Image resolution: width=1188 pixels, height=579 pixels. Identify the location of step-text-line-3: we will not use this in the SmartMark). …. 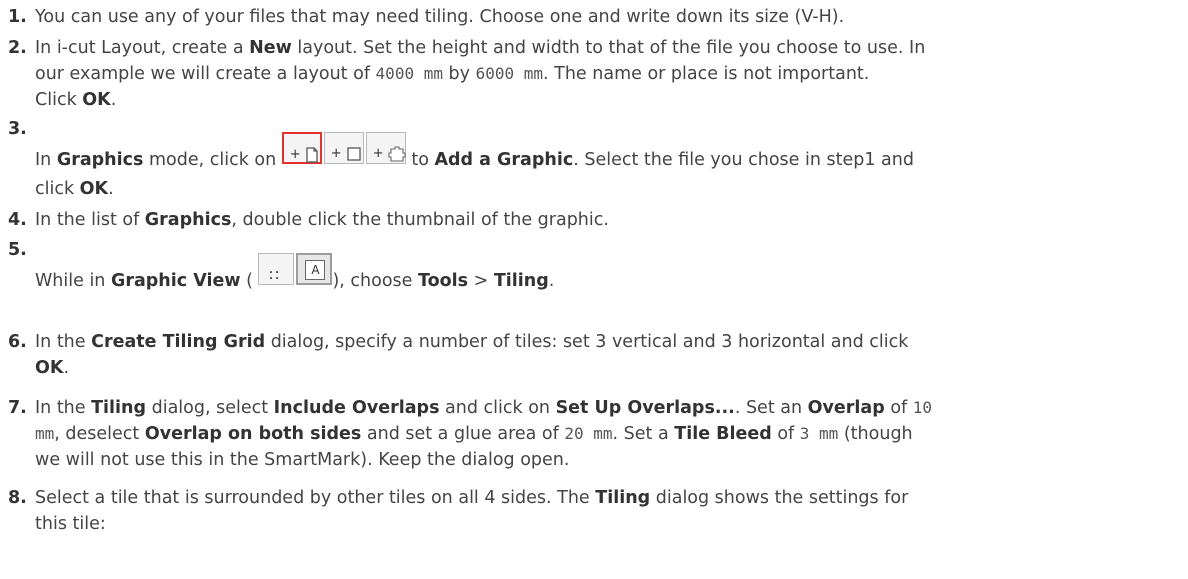
(302, 460).